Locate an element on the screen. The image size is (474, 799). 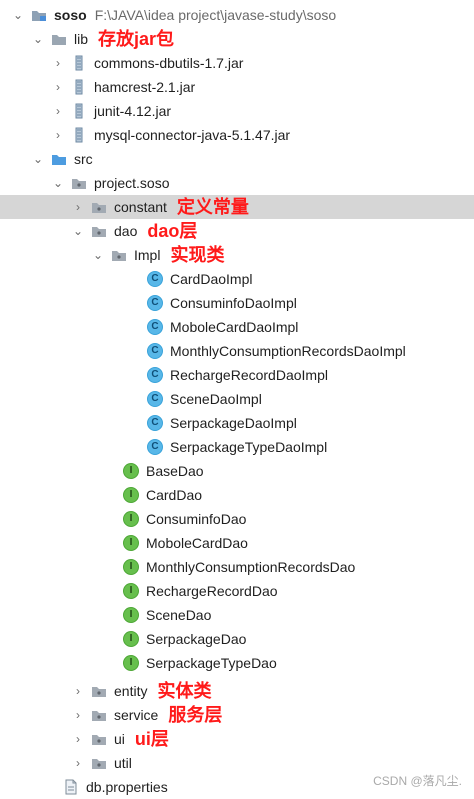
tree-item-label: CardDaoImpl is located at coordinates (211, 279).